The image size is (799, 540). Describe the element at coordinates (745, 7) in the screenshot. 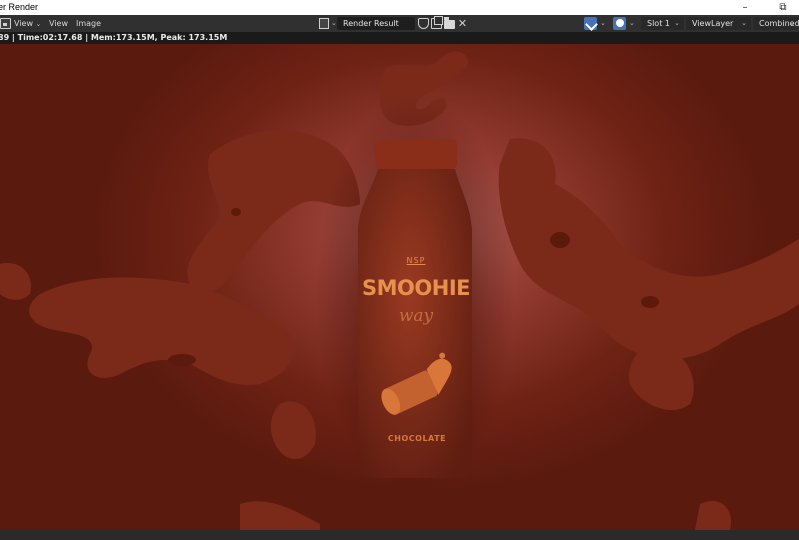

I see `minimize-button: –` at that location.